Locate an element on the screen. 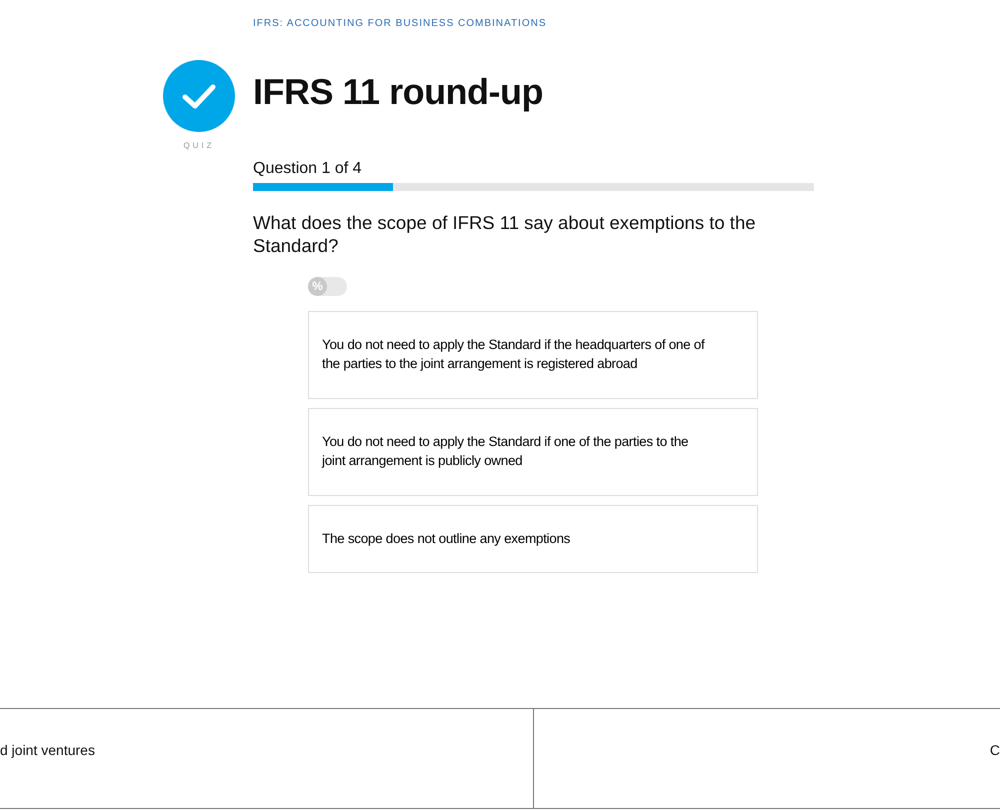  previous-link: d joint ventures is located at coordinates (47, 750).